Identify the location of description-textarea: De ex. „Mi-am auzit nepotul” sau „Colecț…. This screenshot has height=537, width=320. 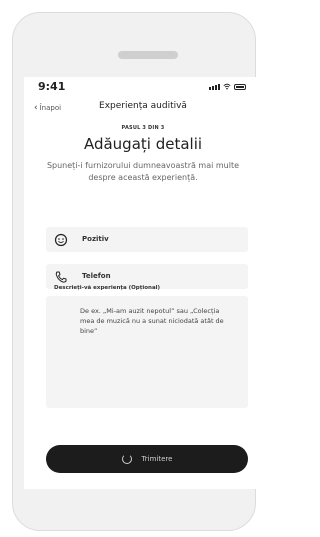
(147, 352).